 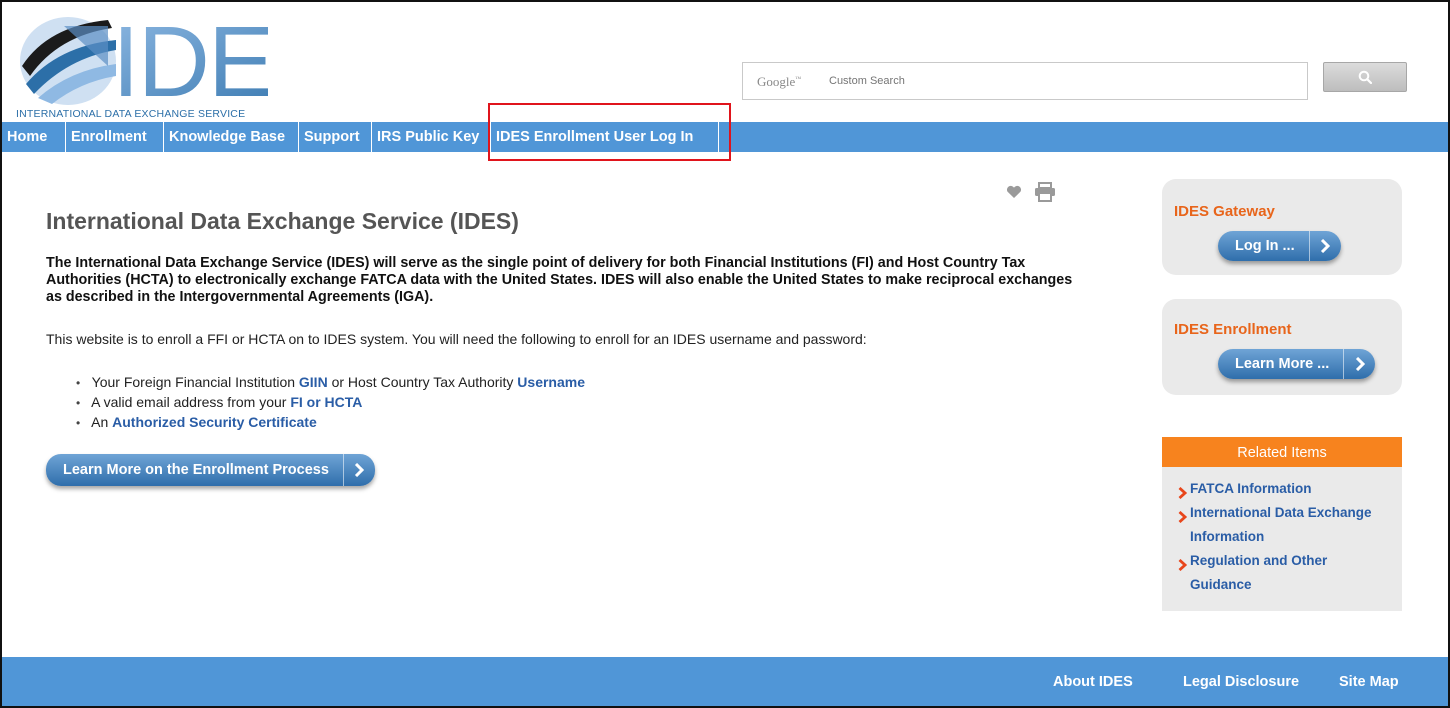 I want to click on related-link: FATCA Information, so click(x=1251, y=488).